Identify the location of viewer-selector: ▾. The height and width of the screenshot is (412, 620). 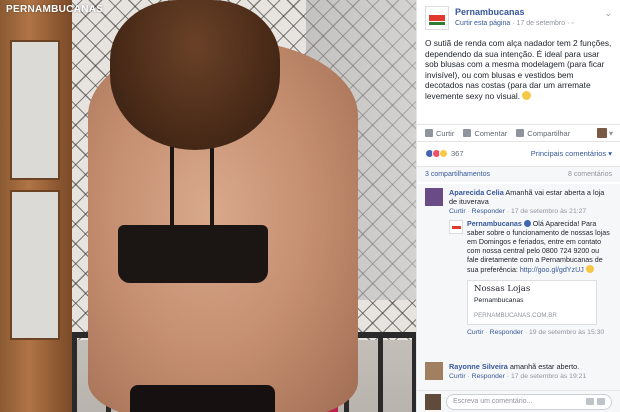
(604, 133).